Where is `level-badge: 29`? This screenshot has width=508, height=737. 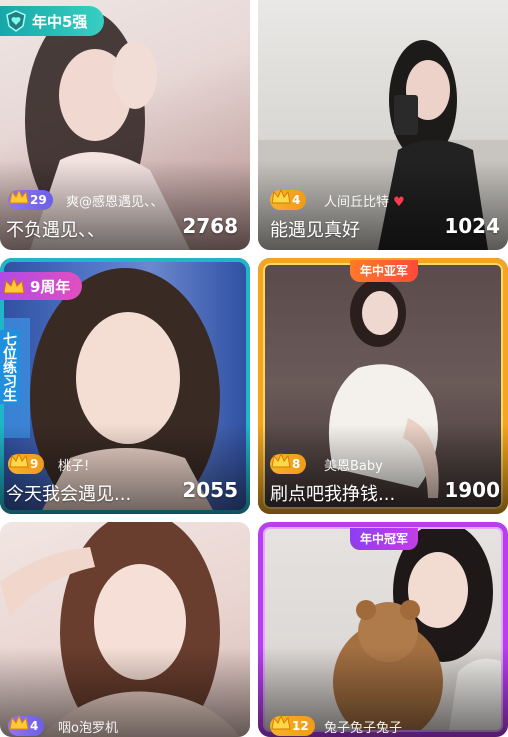 level-badge: 29 is located at coordinates (30, 199).